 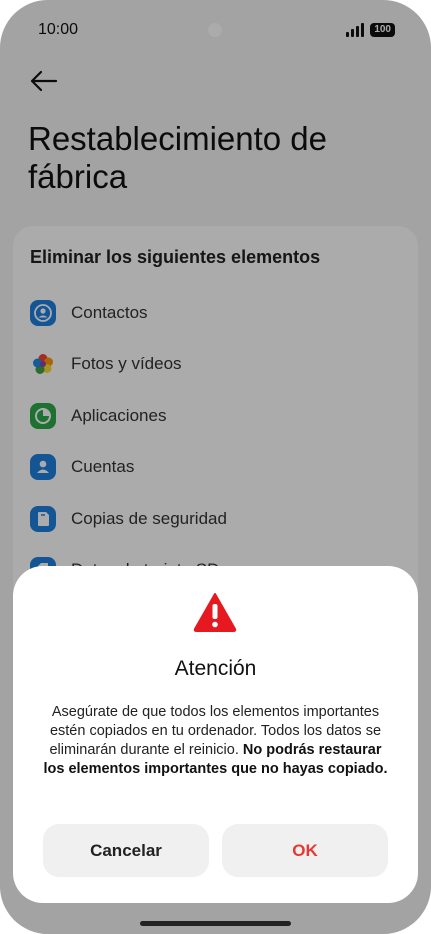 I want to click on warning-icon, so click(x=215, y=612).